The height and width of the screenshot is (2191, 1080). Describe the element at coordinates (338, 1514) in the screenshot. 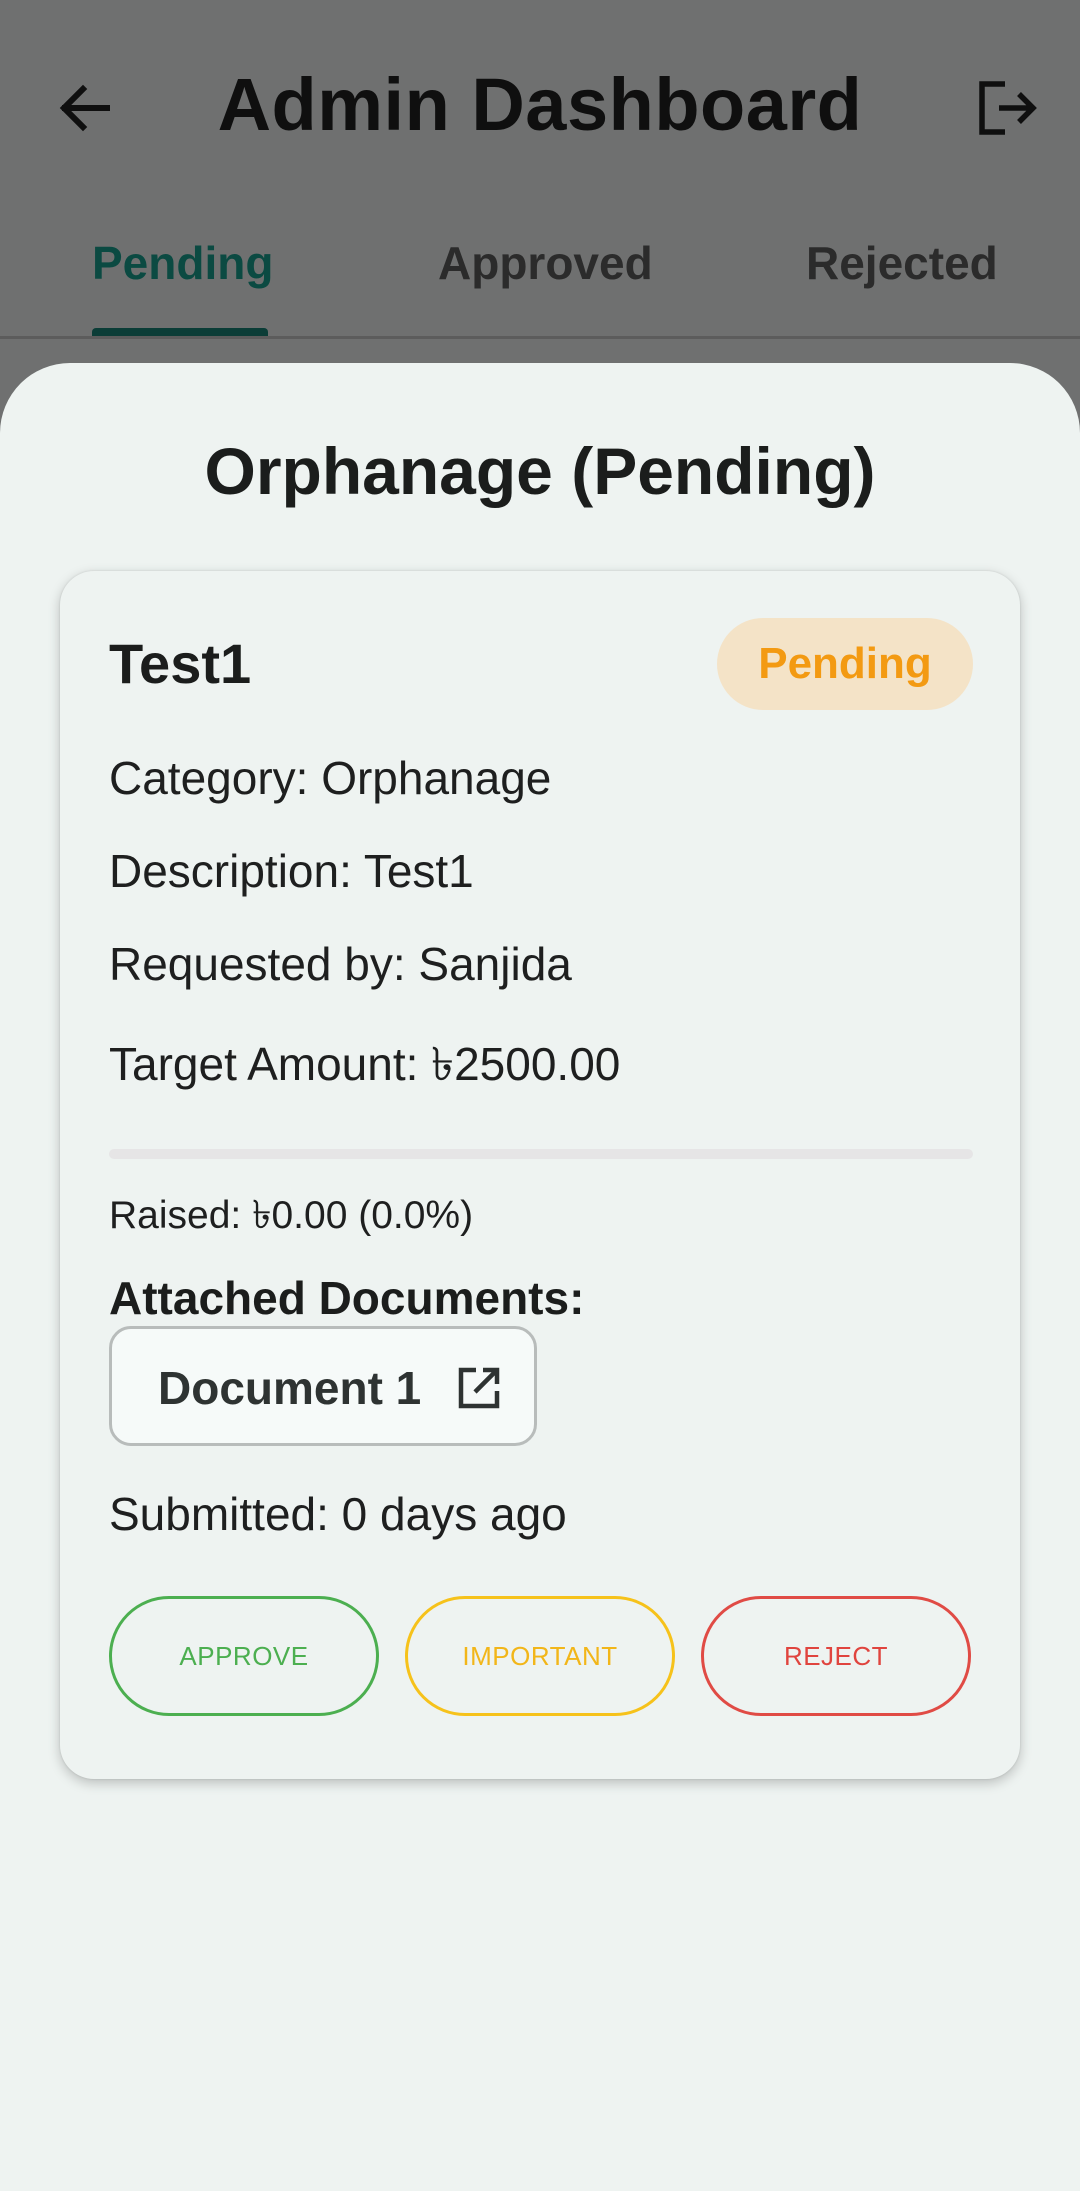

I see `submitted-text: Submitted: 0 days ago` at that location.